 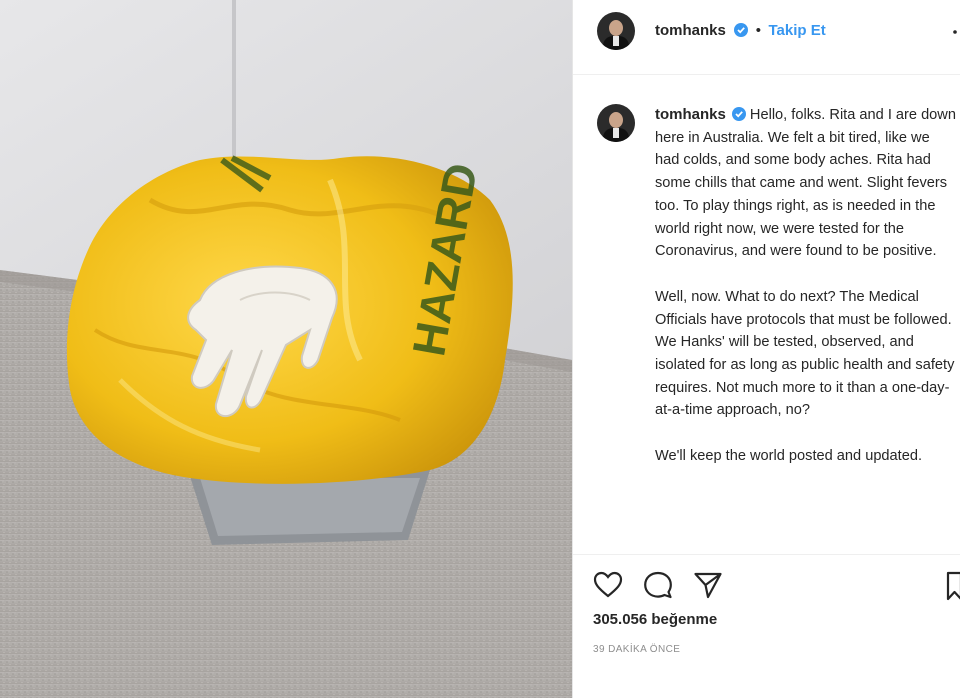 What do you see at coordinates (616, 31) in the screenshot?
I see `avatar` at bounding box center [616, 31].